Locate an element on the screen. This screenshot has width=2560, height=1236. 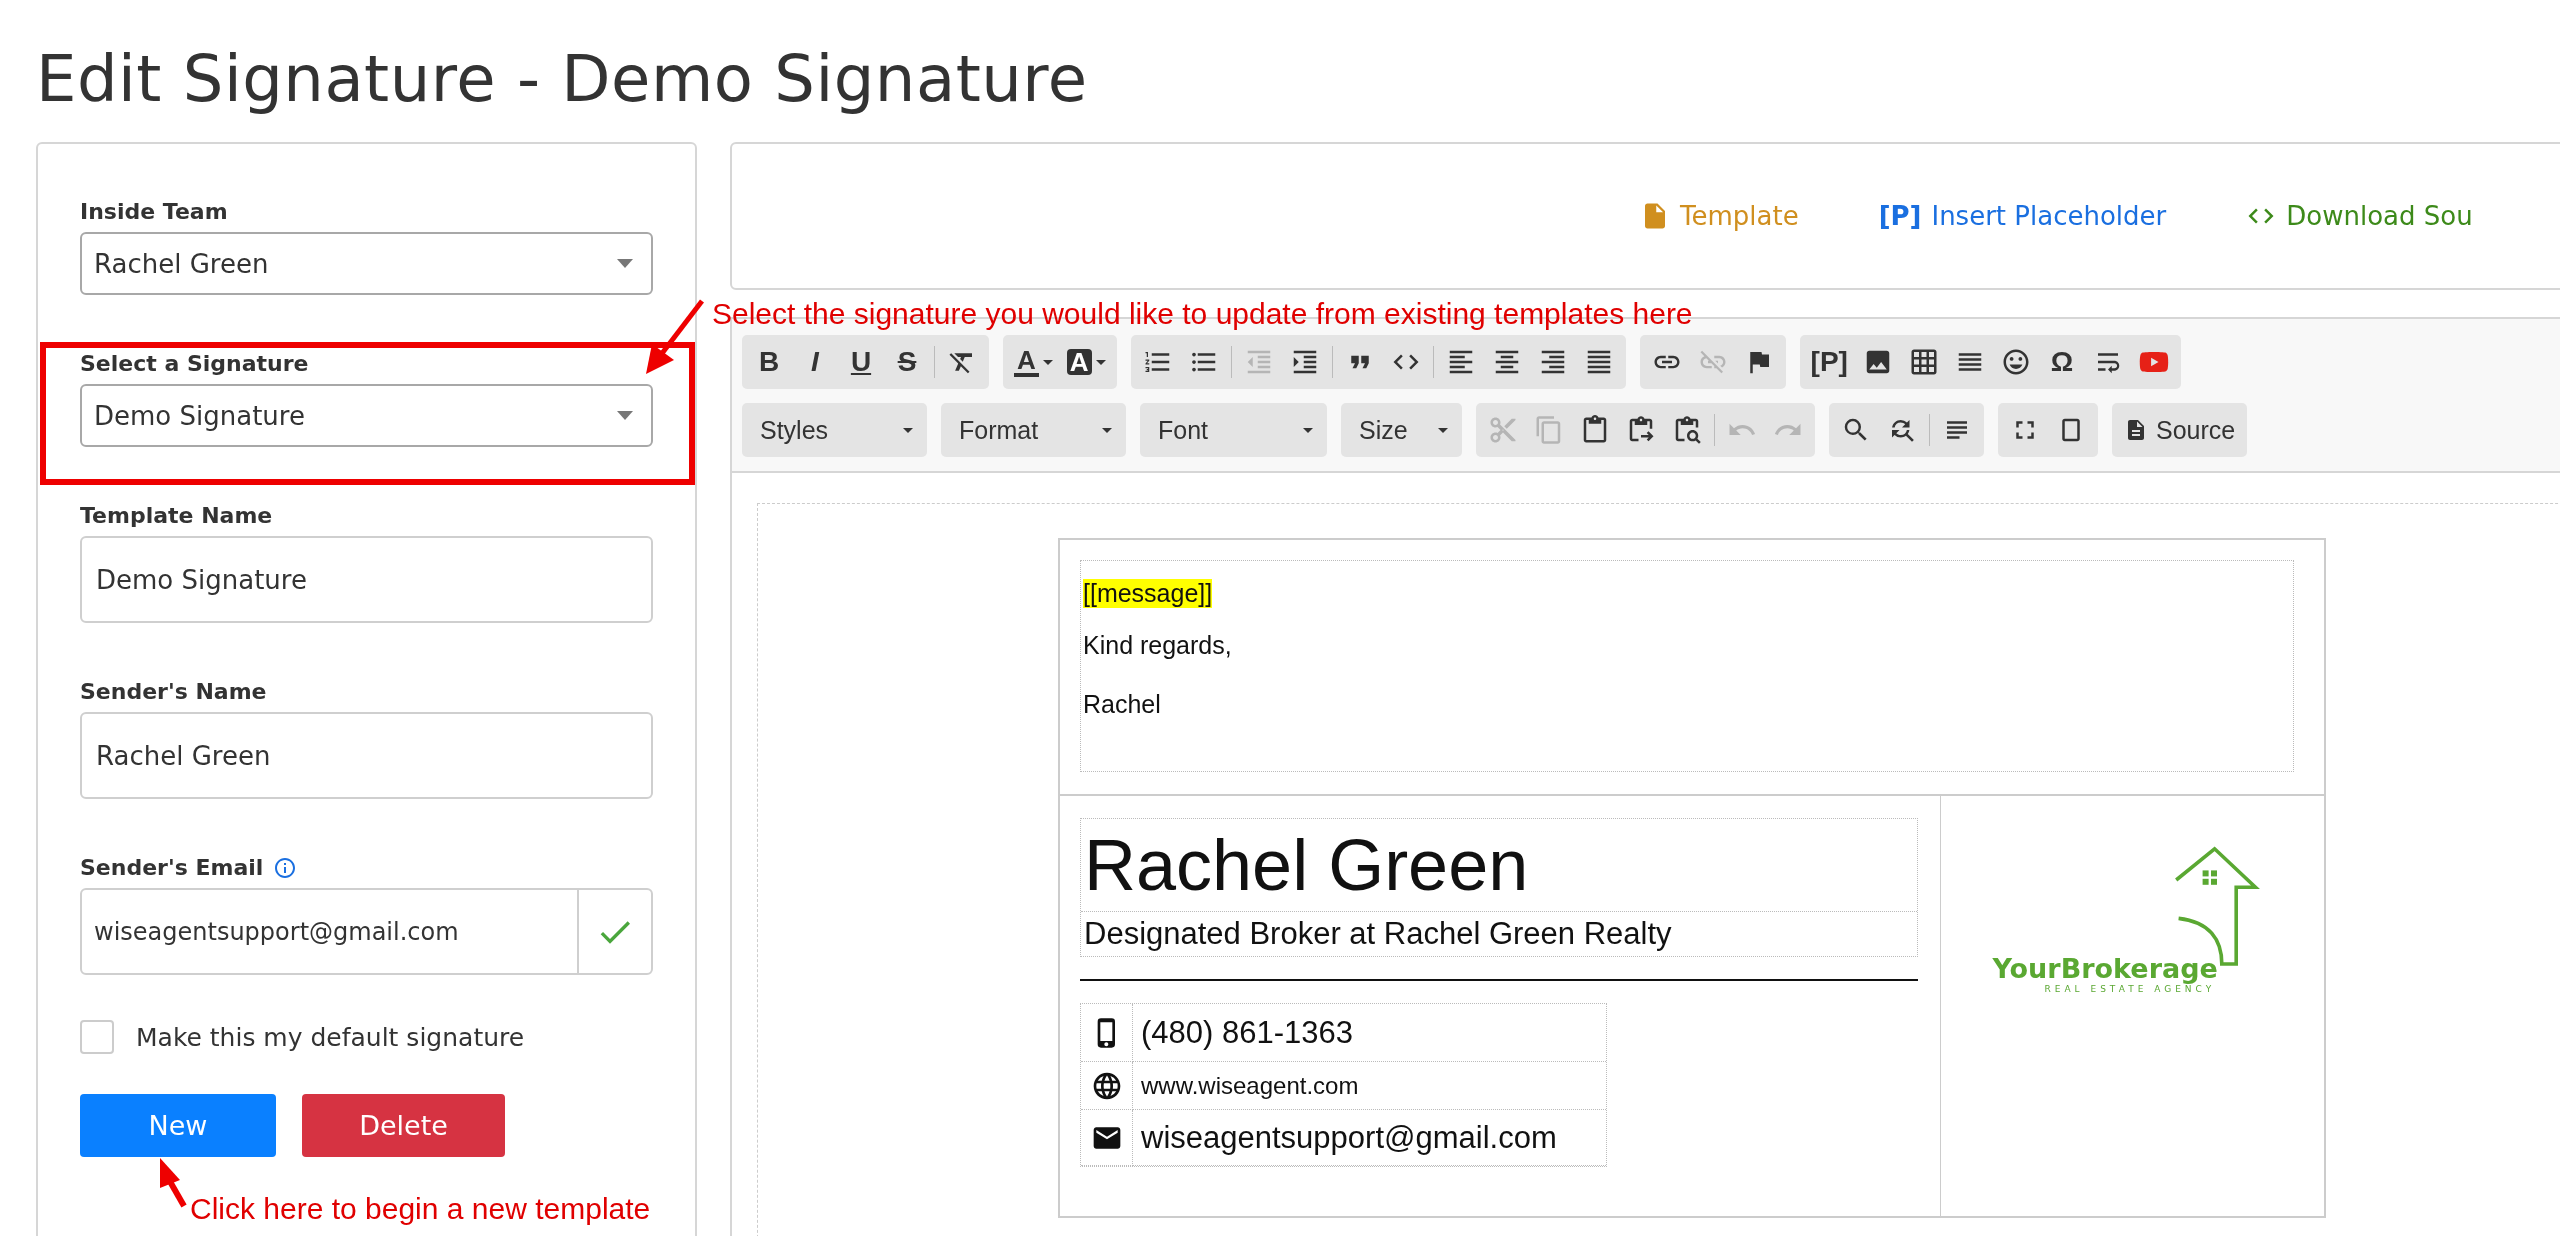
contact-text: www.wiseagent.com is located at coordinates (1369, 1086).